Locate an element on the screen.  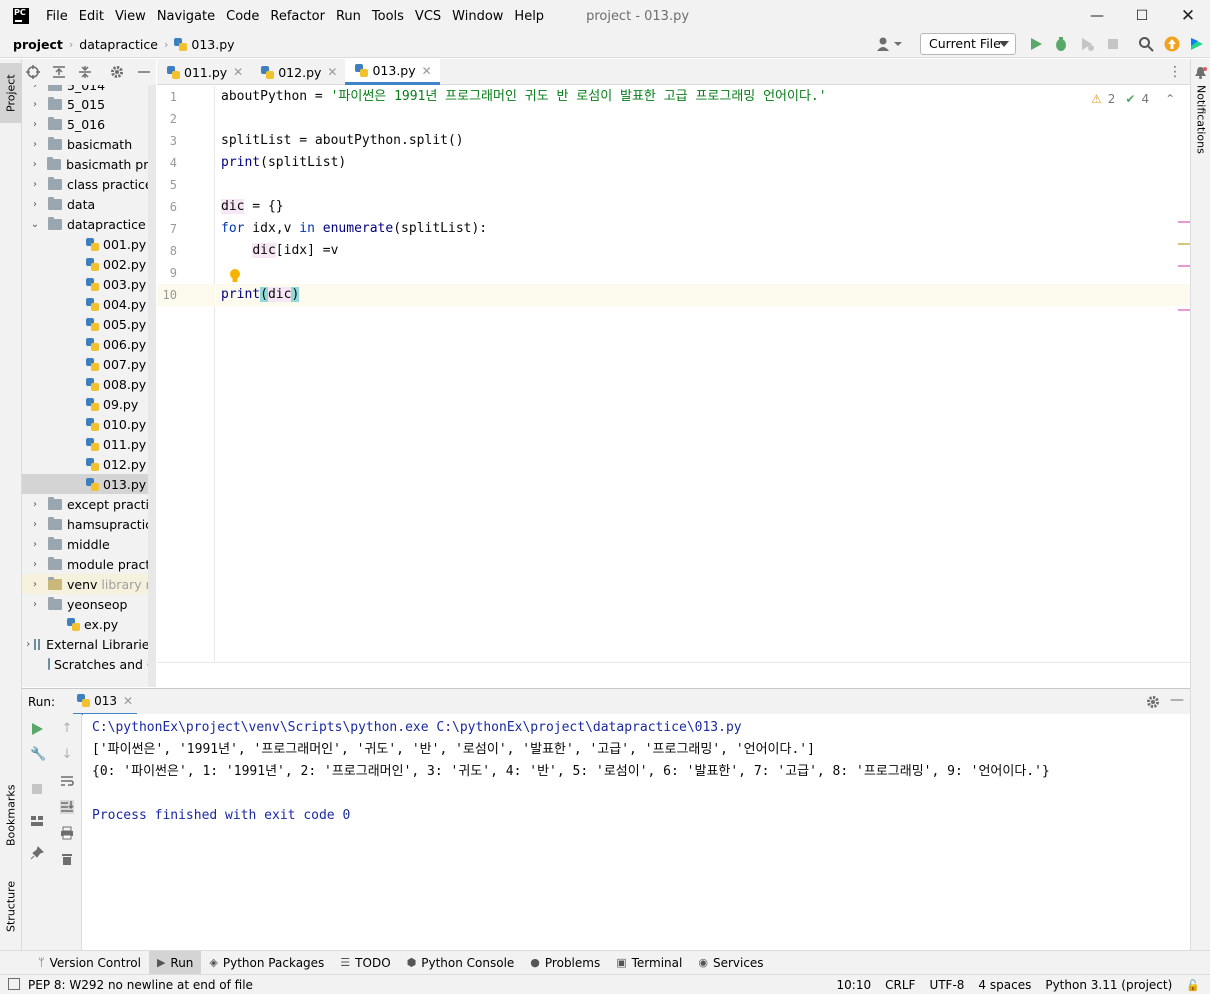
minimize-icon: — is located at coordinates (1097, 16).